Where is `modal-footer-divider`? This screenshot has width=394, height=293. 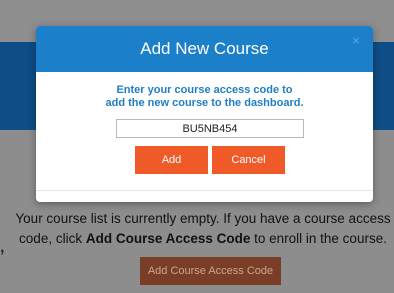
modal-footer-divider is located at coordinates (204, 190).